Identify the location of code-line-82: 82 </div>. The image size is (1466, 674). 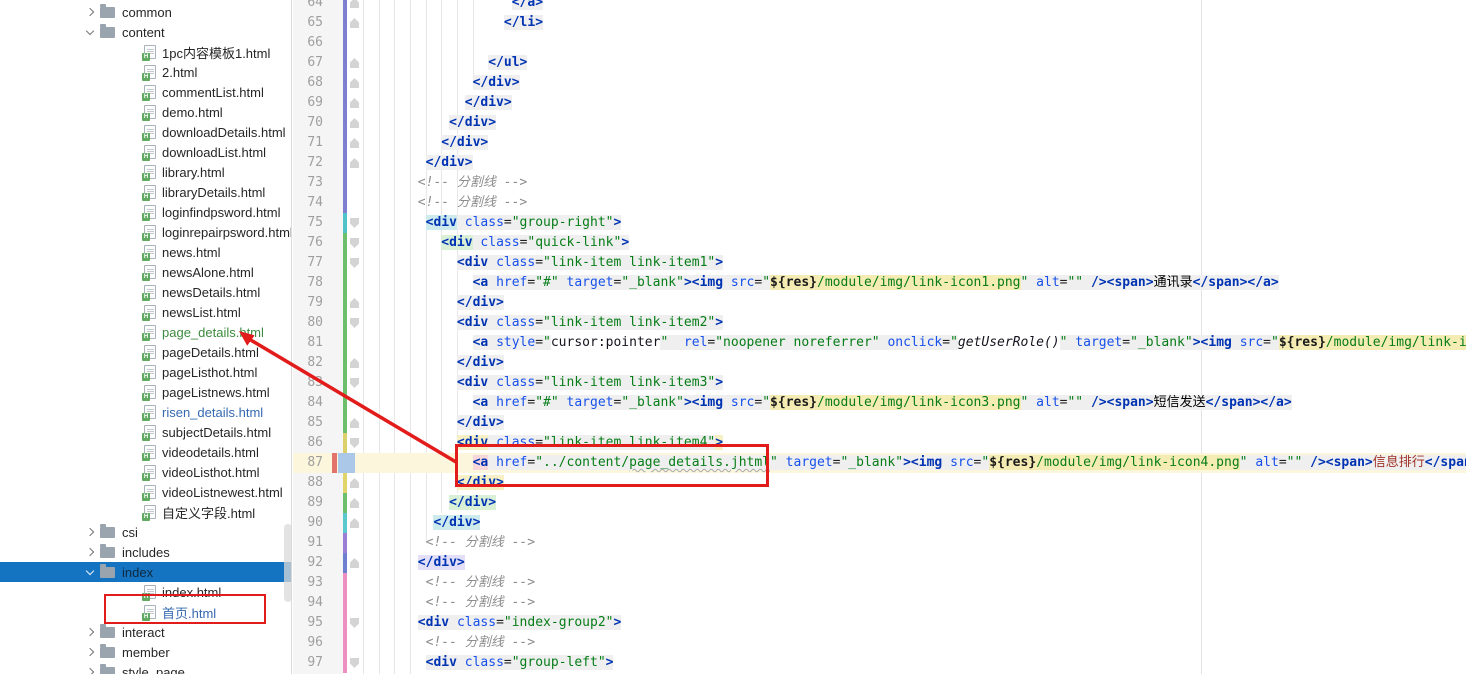
(879, 363).